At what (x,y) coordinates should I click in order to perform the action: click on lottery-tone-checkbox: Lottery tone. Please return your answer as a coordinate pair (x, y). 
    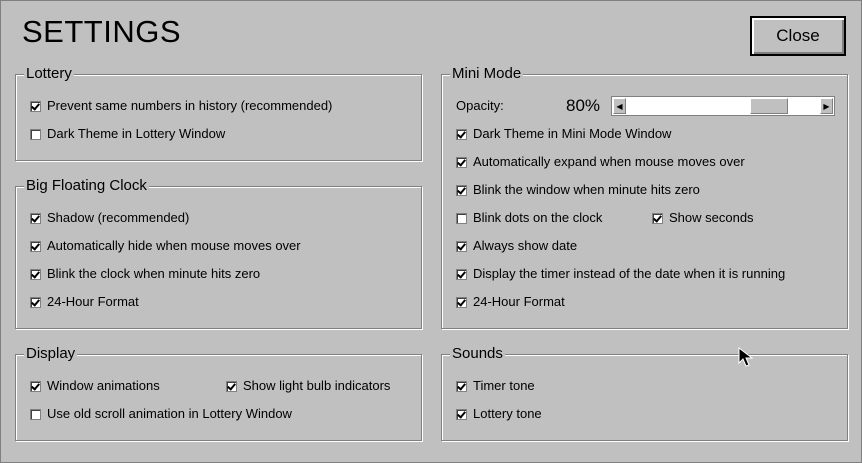
    Looking at the image, I should click on (499, 414).